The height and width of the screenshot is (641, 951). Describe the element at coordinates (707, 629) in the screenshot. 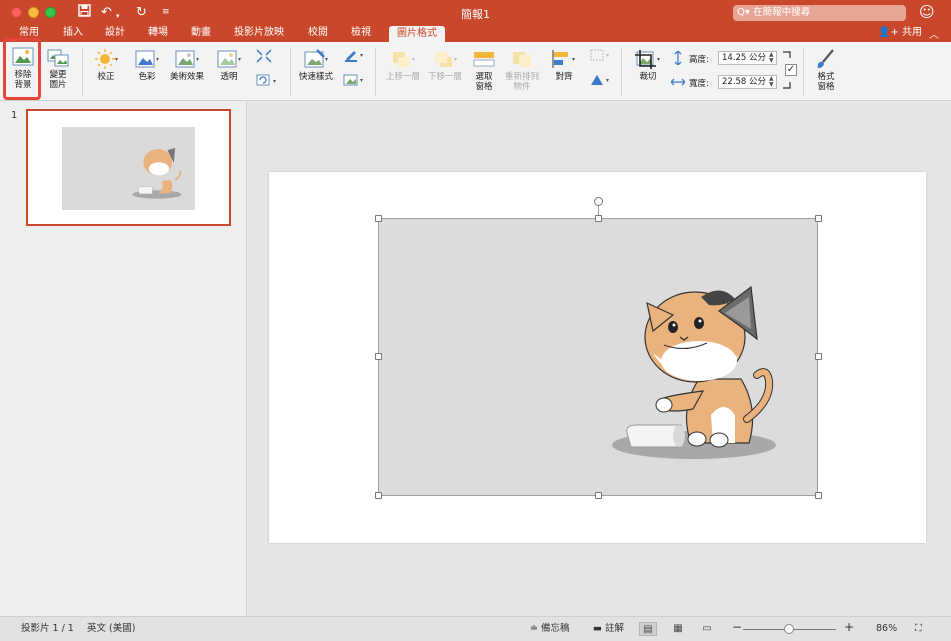

I see `reading-view-button: ▭` at that location.